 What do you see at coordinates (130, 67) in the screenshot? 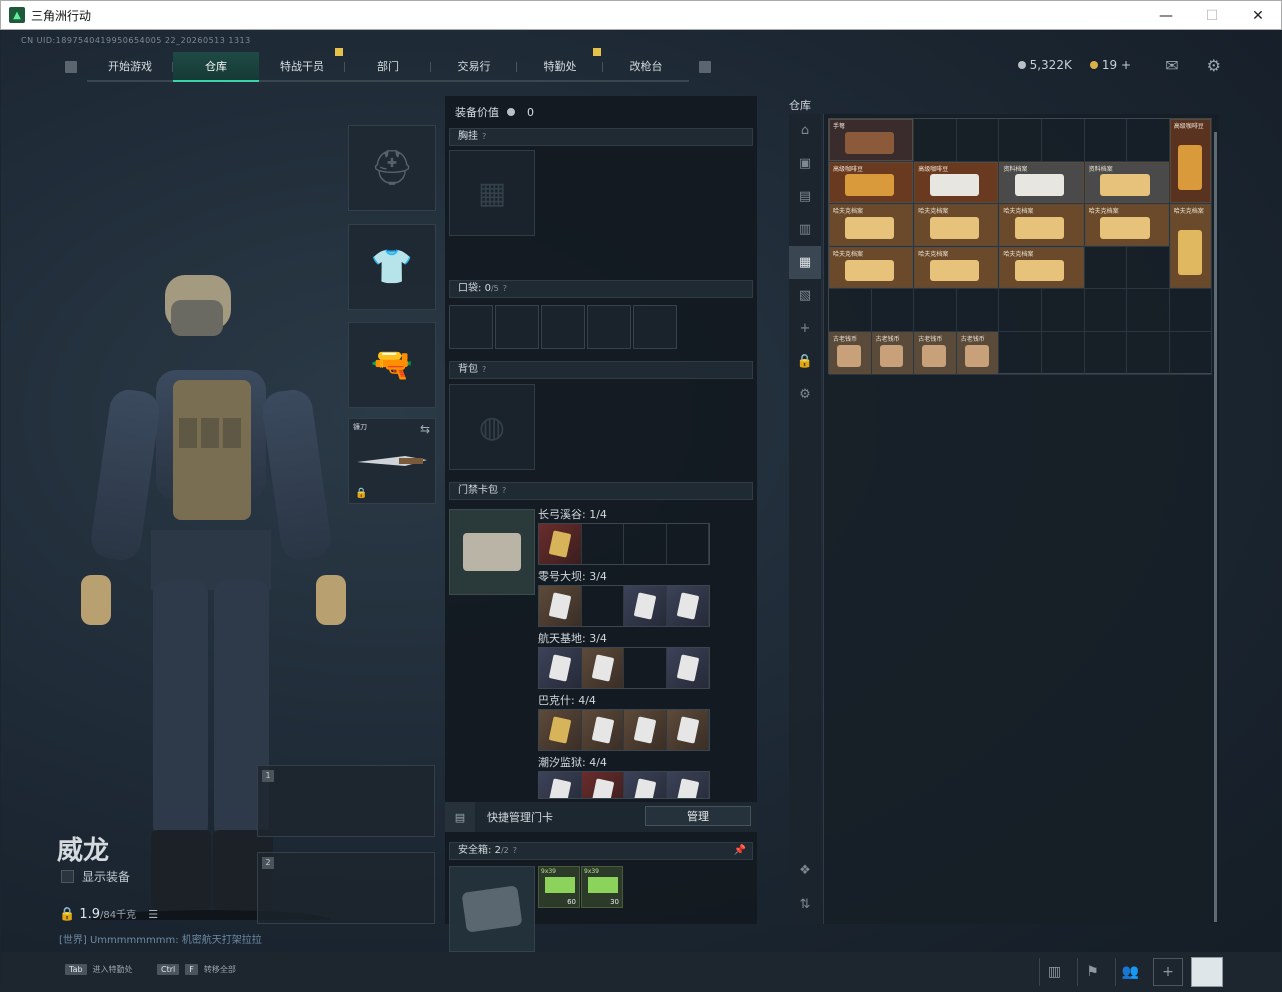
I see `tab-start-game: 开始游戏` at bounding box center [130, 67].